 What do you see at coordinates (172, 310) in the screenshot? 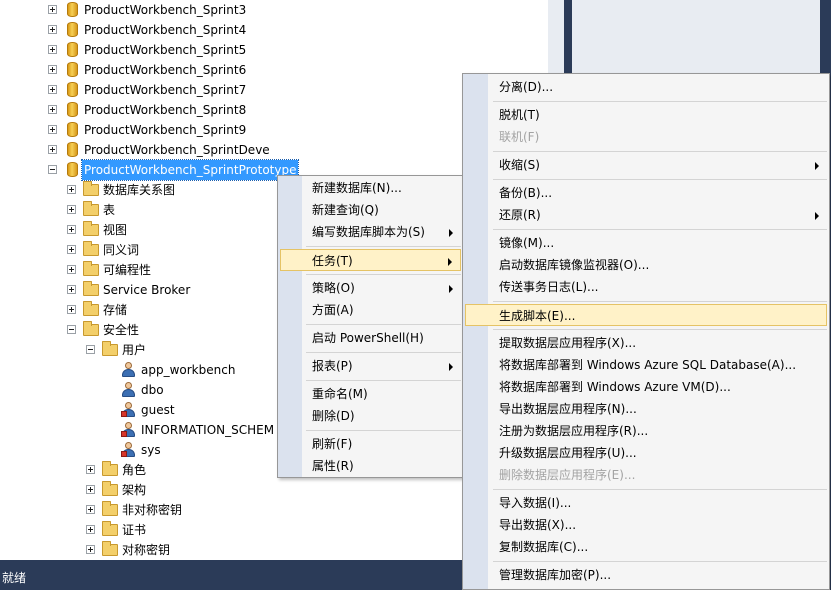
I see `tree-node-folder: 存储` at bounding box center [172, 310].